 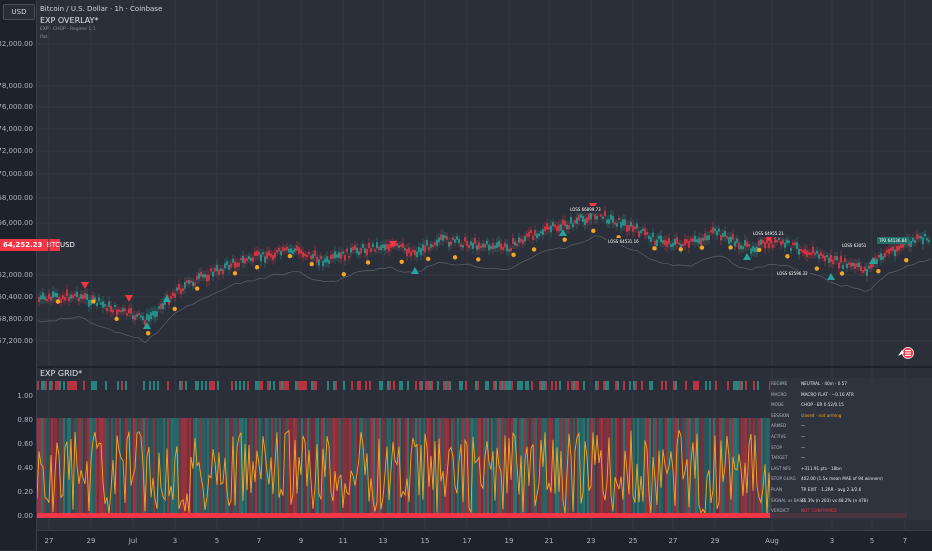 What do you see at coordinates (788, 457) in the screenshot?
I see `dashboard-row: TARGET —` at bounding box center [788, 457].